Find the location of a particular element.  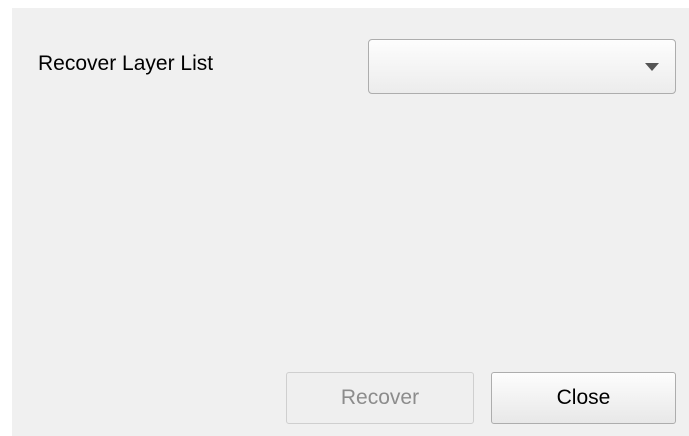

recover-button-label: Recover is located at coordinates (380, 397).